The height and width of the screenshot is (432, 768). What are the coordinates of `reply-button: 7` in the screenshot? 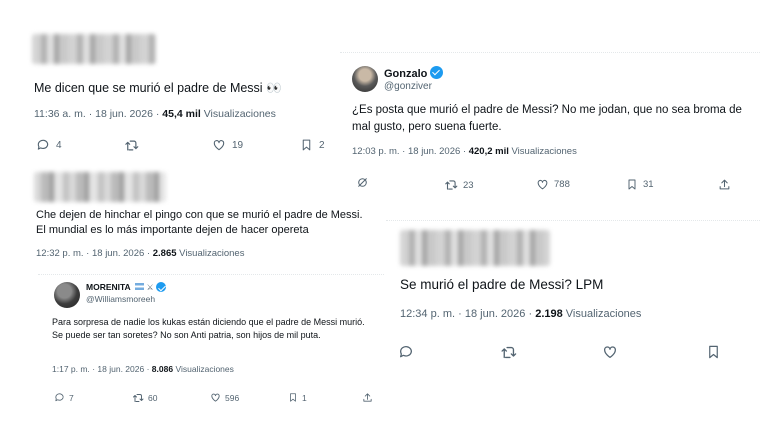 It's located at (64, 397).